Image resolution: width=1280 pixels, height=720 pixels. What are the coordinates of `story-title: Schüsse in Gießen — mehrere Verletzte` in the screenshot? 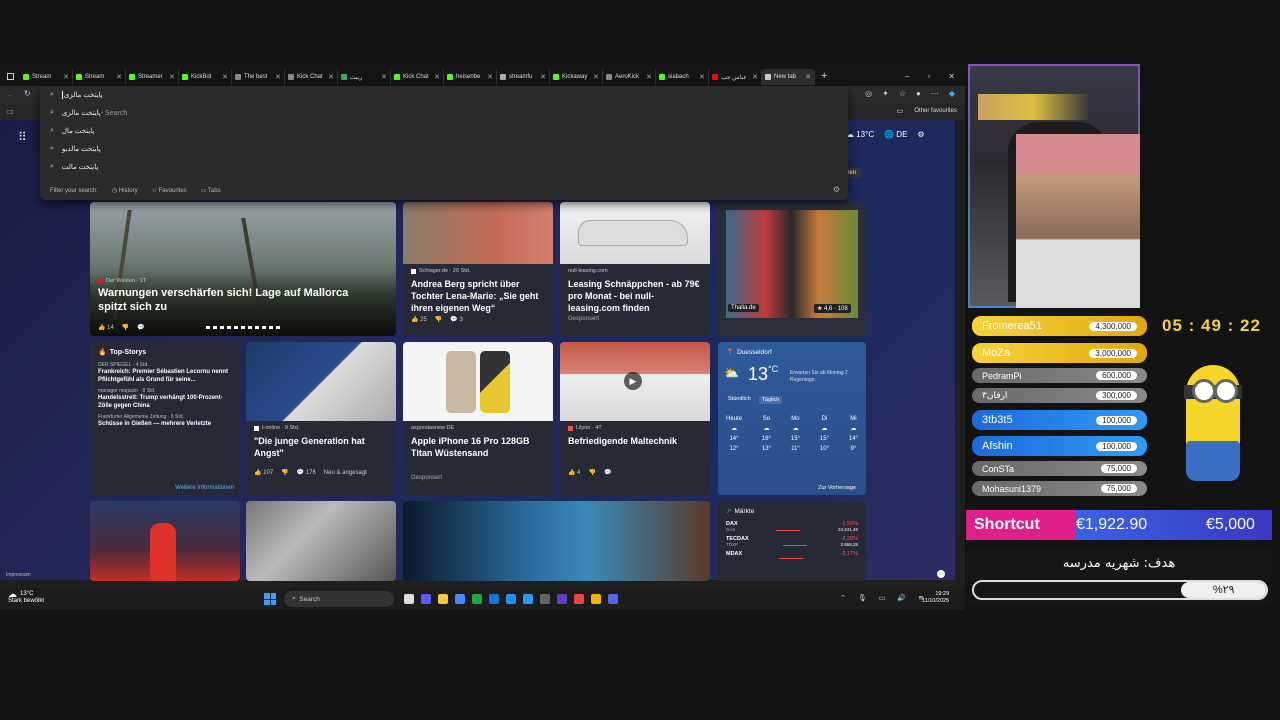 It's located at (165, 424).